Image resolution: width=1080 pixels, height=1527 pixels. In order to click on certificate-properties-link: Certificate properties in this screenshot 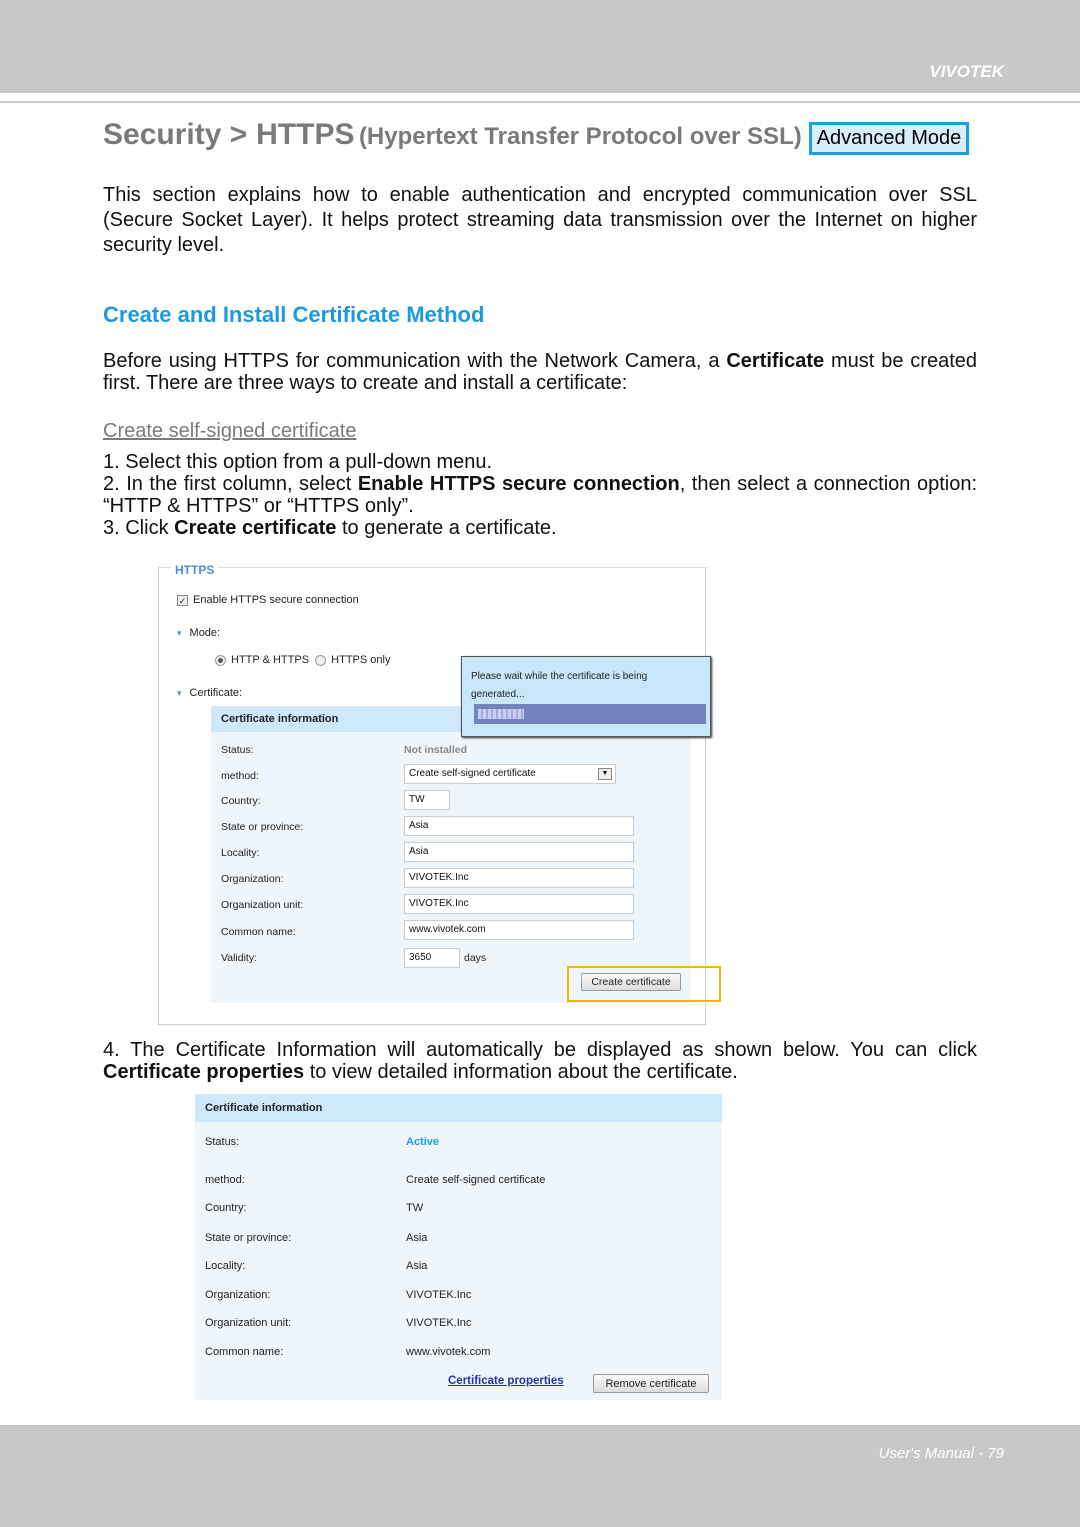, I will do `click(506, 1381)`.